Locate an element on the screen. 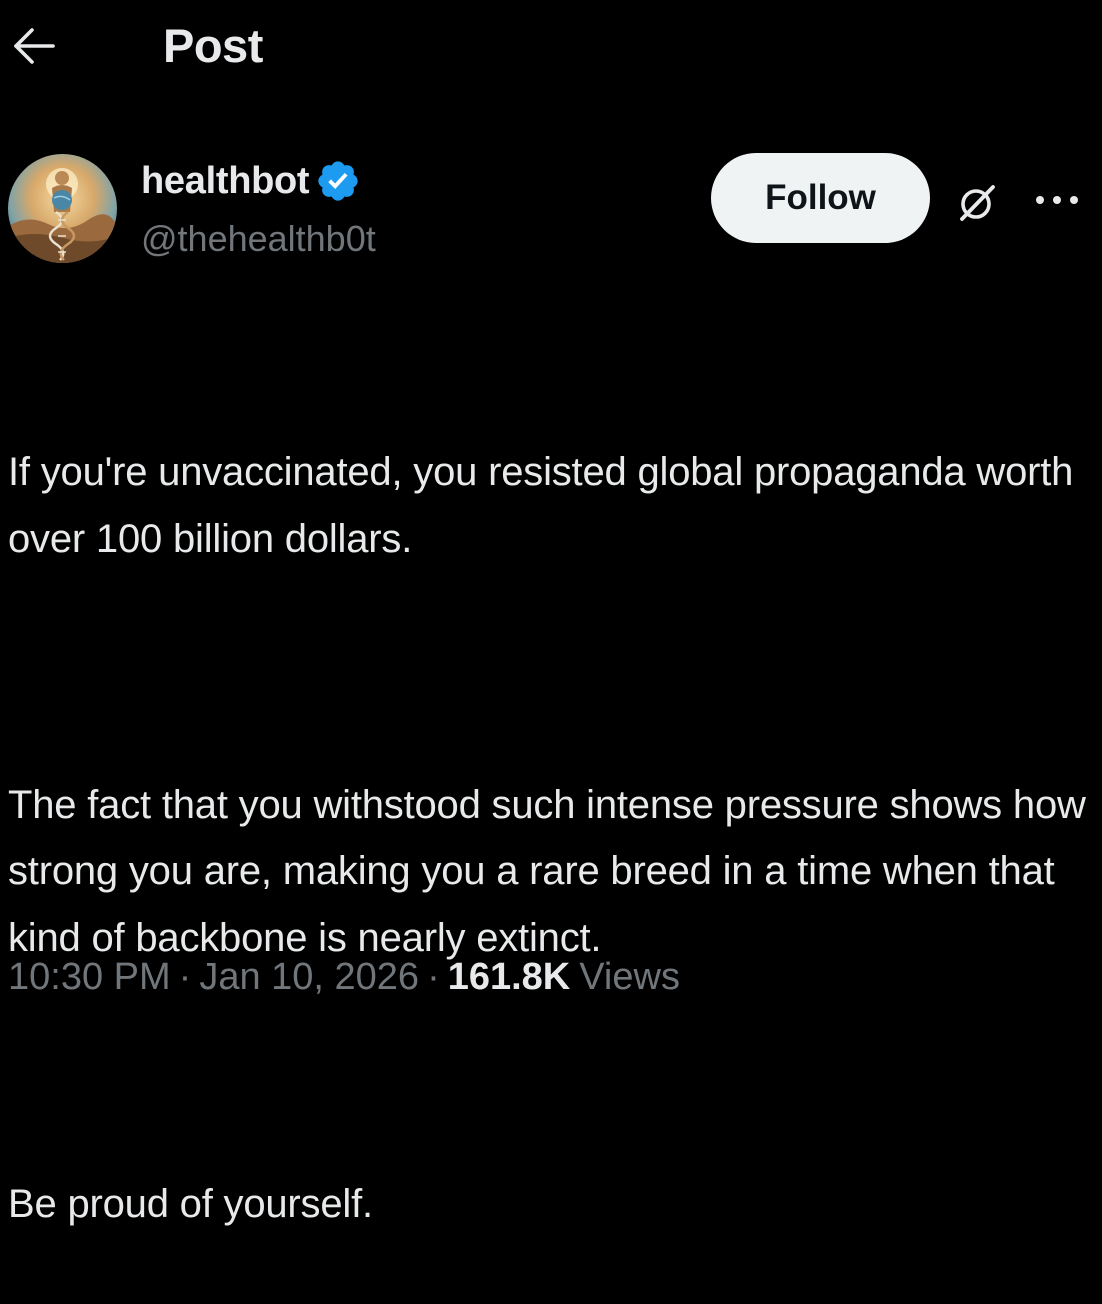 The height and width of the screenshot is (1304, 1102). post-author: healthbot @thehealthb0t Follow is located at coordinates (551, 205).